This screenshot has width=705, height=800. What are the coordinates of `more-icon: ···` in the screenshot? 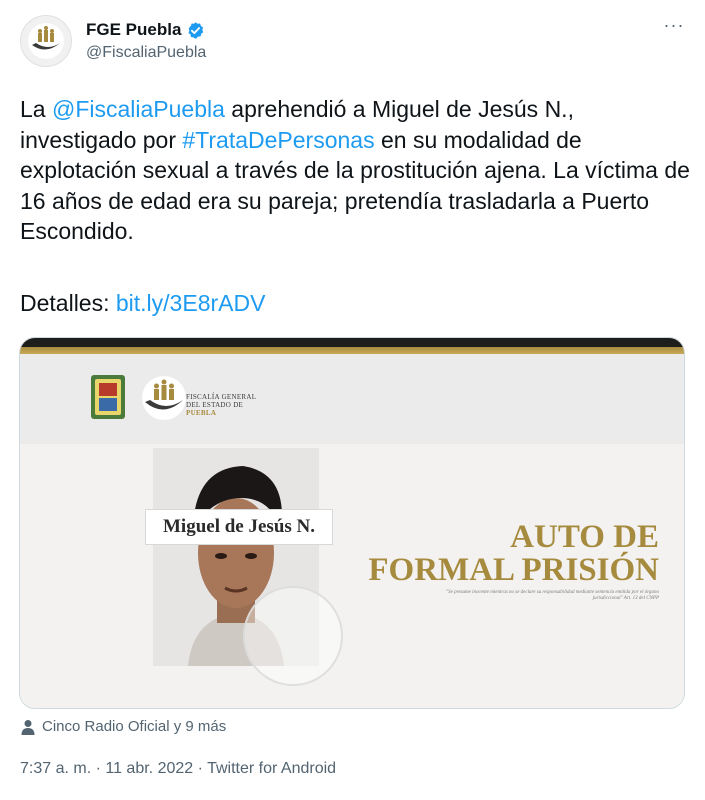 It's located at (674, 28).